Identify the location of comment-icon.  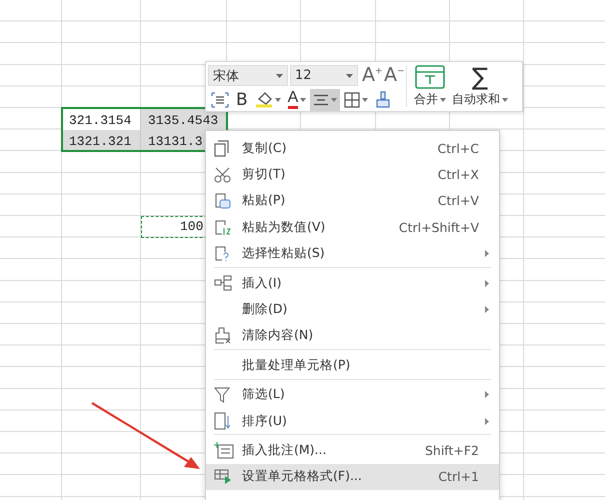
(224, 450).